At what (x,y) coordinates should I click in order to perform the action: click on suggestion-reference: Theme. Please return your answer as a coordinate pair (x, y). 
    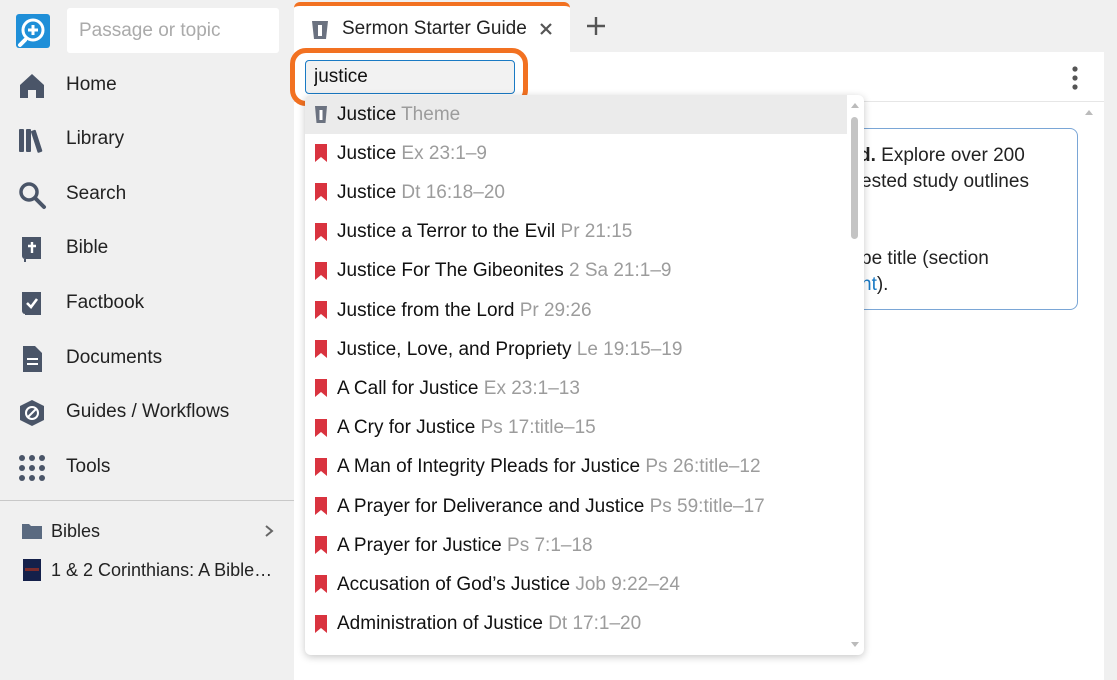
    Looking at the image, I should click on (431, 114).